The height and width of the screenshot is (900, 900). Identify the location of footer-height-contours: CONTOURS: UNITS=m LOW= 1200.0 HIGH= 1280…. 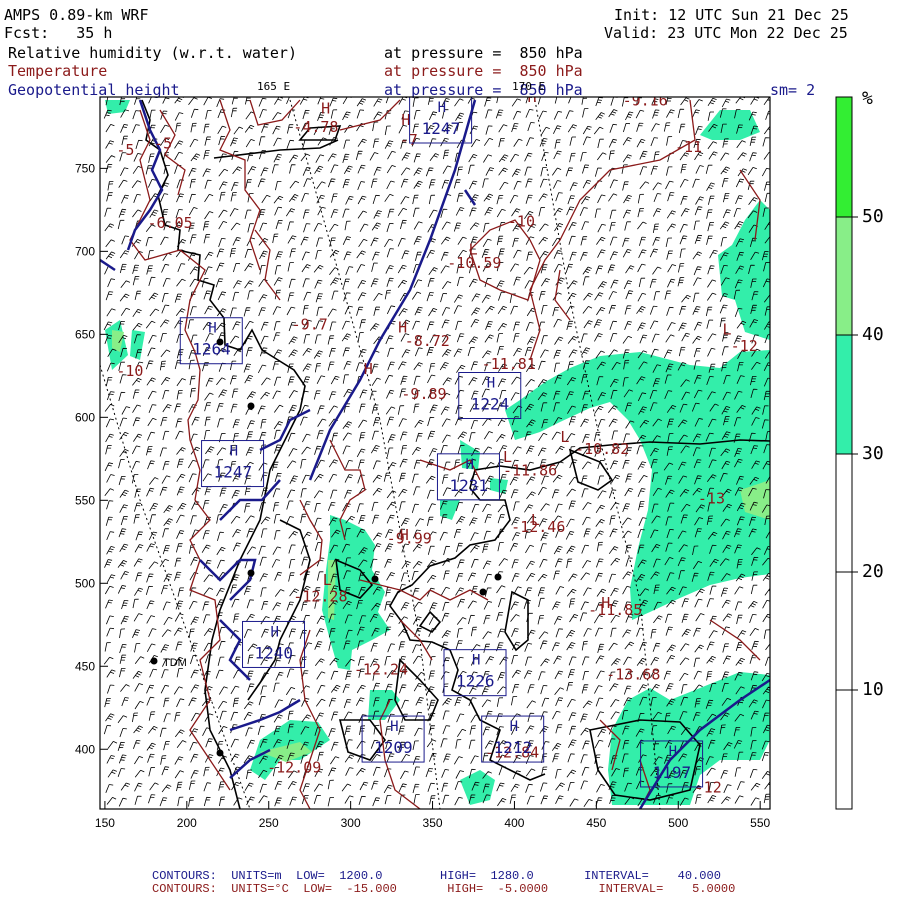
(436, 876).